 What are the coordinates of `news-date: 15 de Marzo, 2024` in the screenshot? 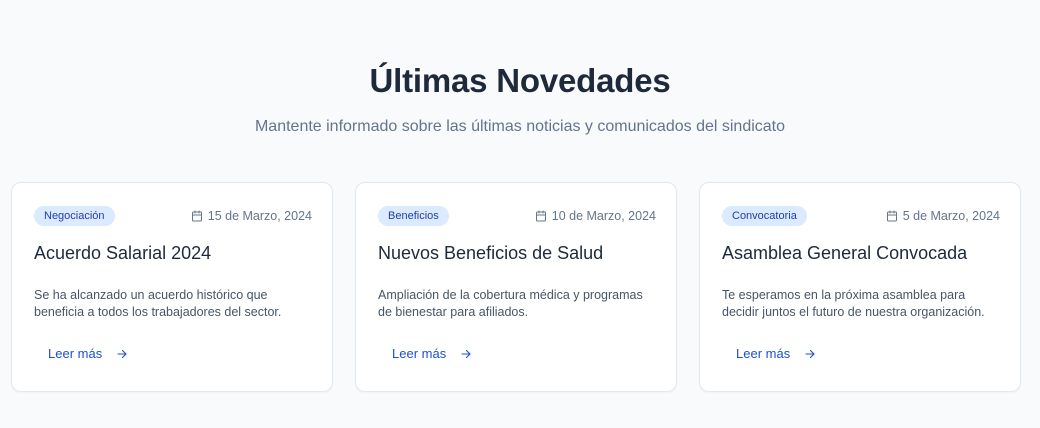 It's located at (251, 216).